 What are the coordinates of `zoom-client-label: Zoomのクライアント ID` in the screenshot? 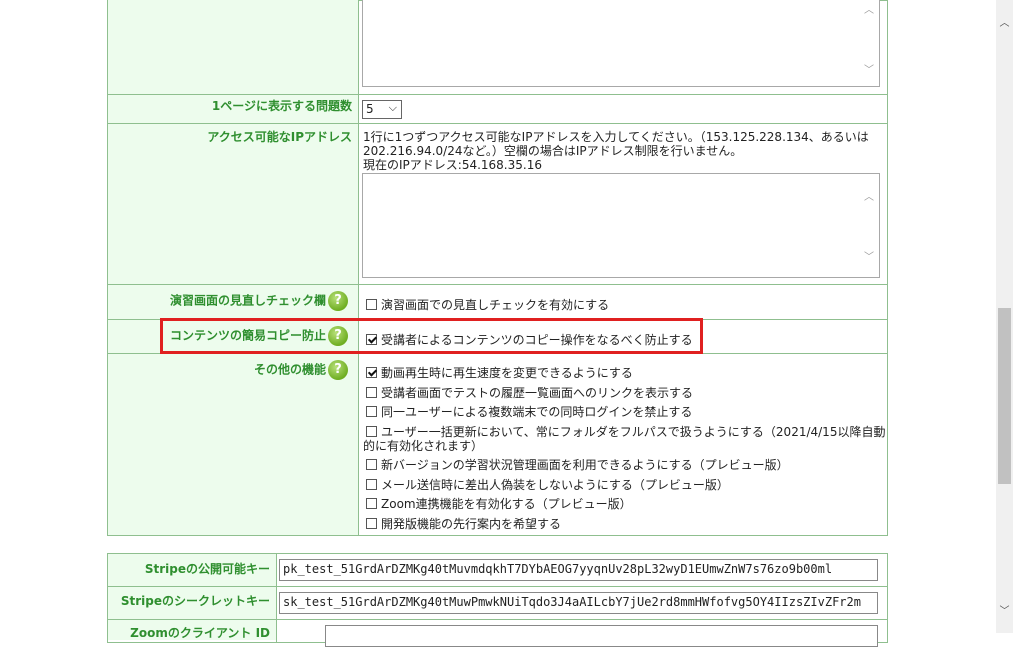 It's located at (200, 633).